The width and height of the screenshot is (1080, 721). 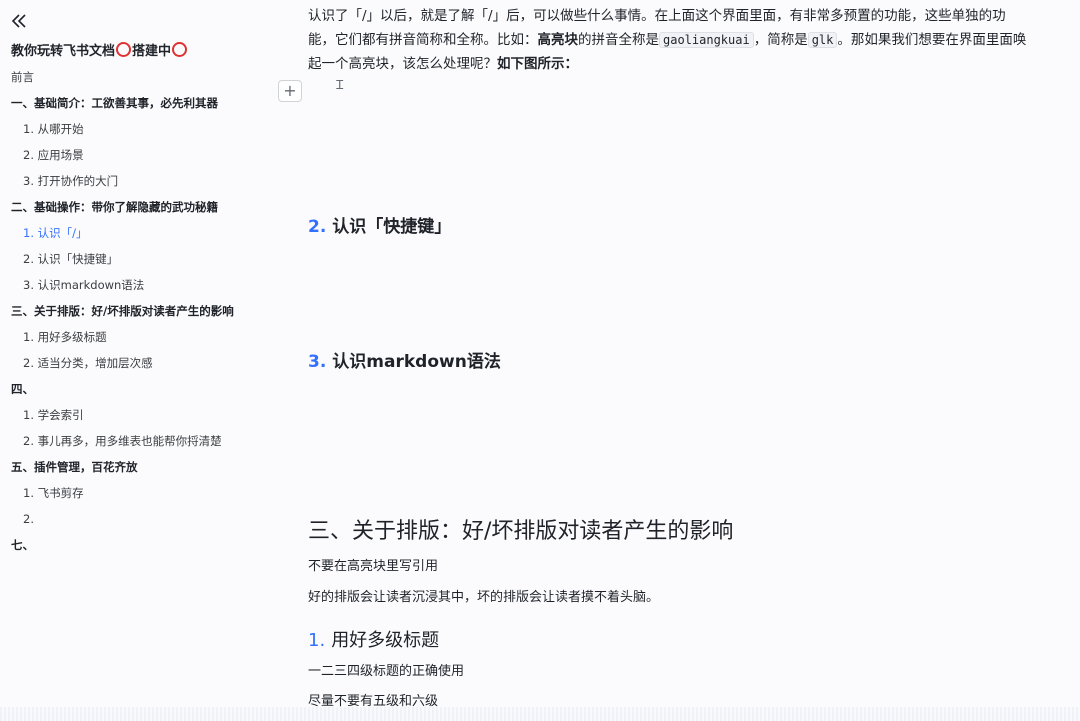 What do you see at coordinates (135, 181) in the screenshot?
I see `toc-item: 3. 打开协作的大门` at bounding box center [135, 181].